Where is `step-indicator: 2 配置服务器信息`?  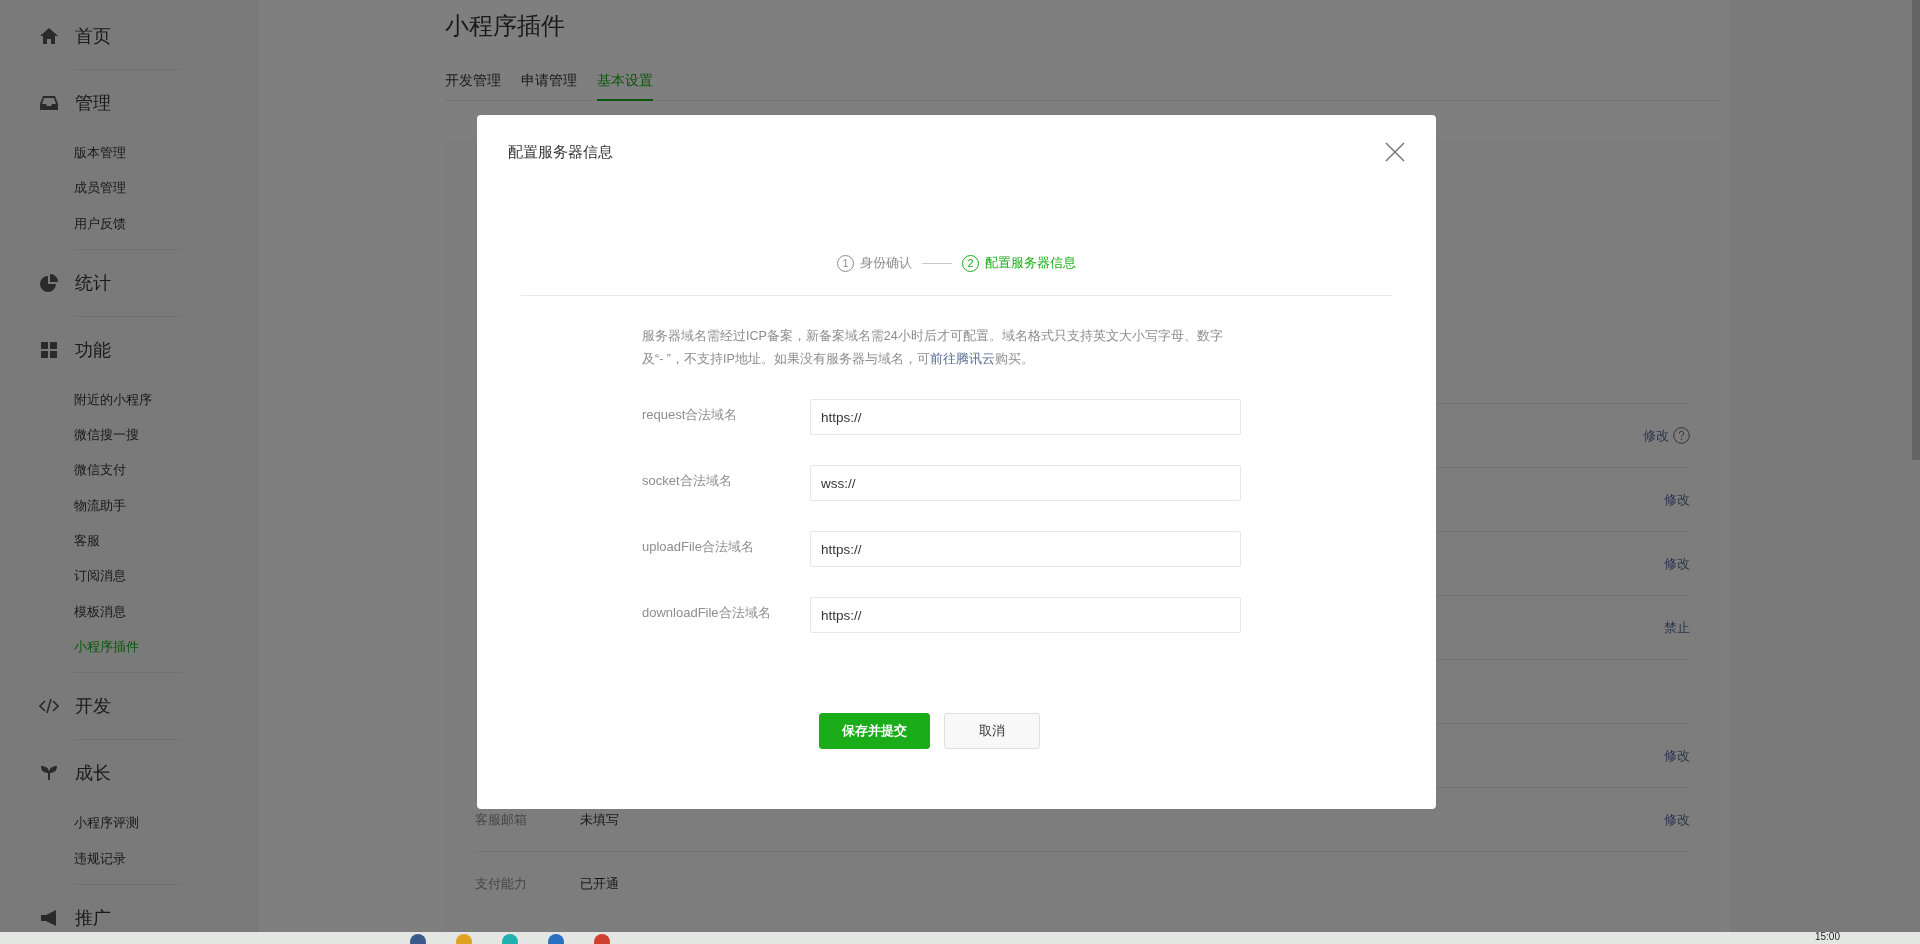
step-indicator: 2 配置服务器信息 is located at coordinates (1019, 263).